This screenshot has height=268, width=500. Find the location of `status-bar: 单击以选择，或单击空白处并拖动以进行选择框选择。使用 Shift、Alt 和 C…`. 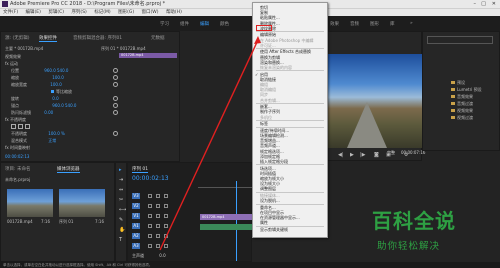

status-bar: 单击以选择，或单击空白处并拖动以进行选择框选择。使用 Shift、Alt 和 C… is located at coordinates (250, 265).